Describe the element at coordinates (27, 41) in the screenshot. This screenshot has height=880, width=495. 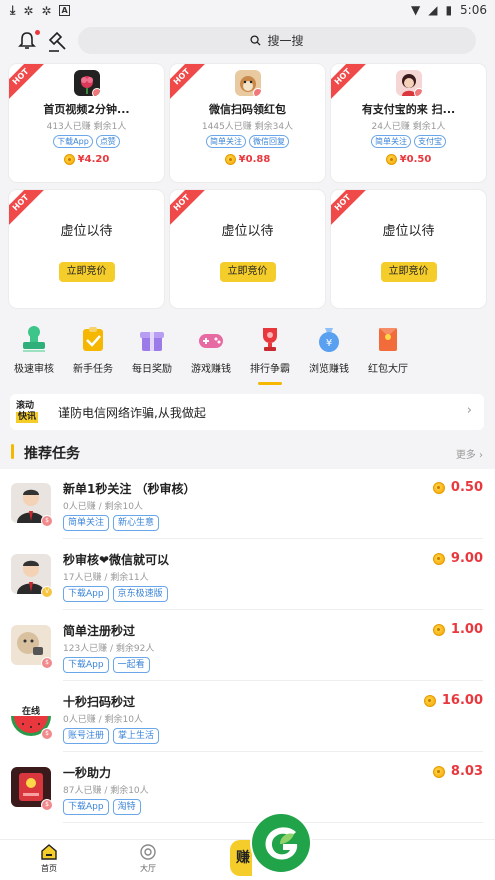
I see `bell-icon` at that location.